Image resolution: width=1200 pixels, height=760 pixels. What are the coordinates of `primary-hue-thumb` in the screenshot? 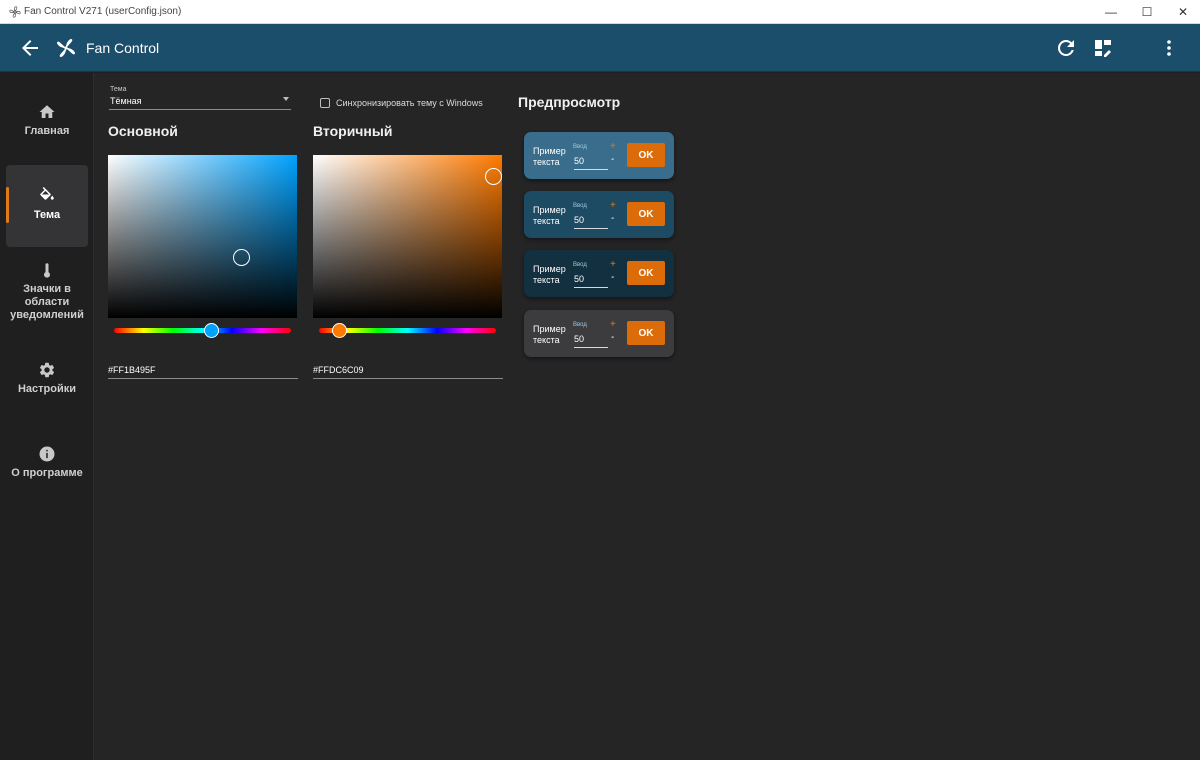 It's located at (211, 330).